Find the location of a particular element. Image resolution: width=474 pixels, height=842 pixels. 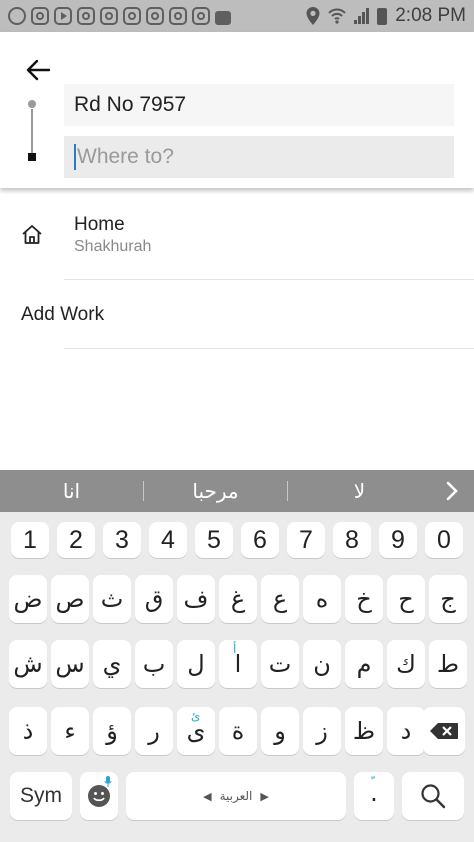

suggestion-3: لا is located at coordinates (359, 491).